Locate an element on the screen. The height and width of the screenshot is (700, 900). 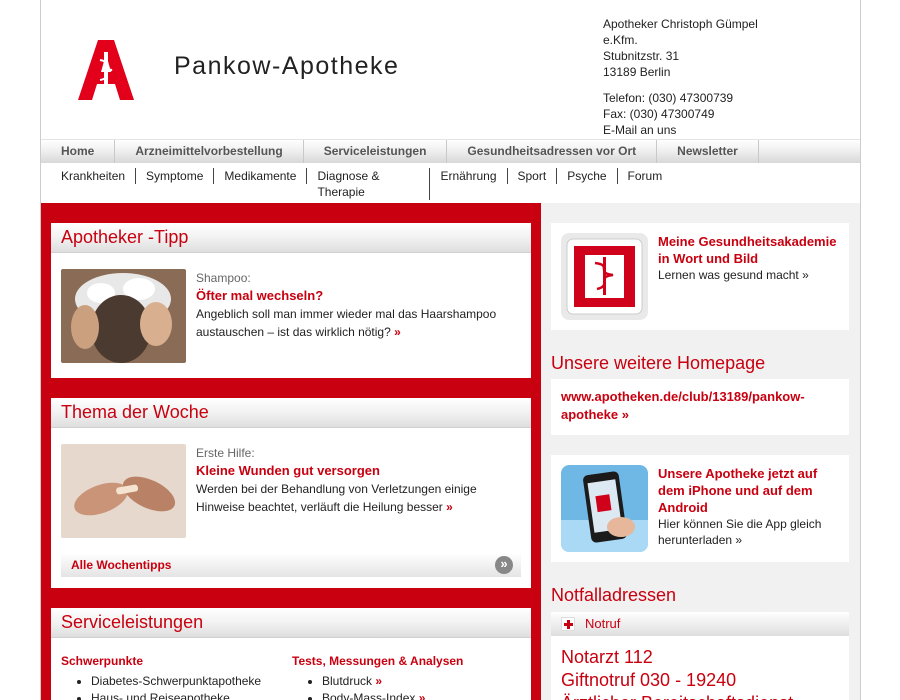
tests-heading: Tests, Messungen & Analysen is located at coordinates (407, 661).